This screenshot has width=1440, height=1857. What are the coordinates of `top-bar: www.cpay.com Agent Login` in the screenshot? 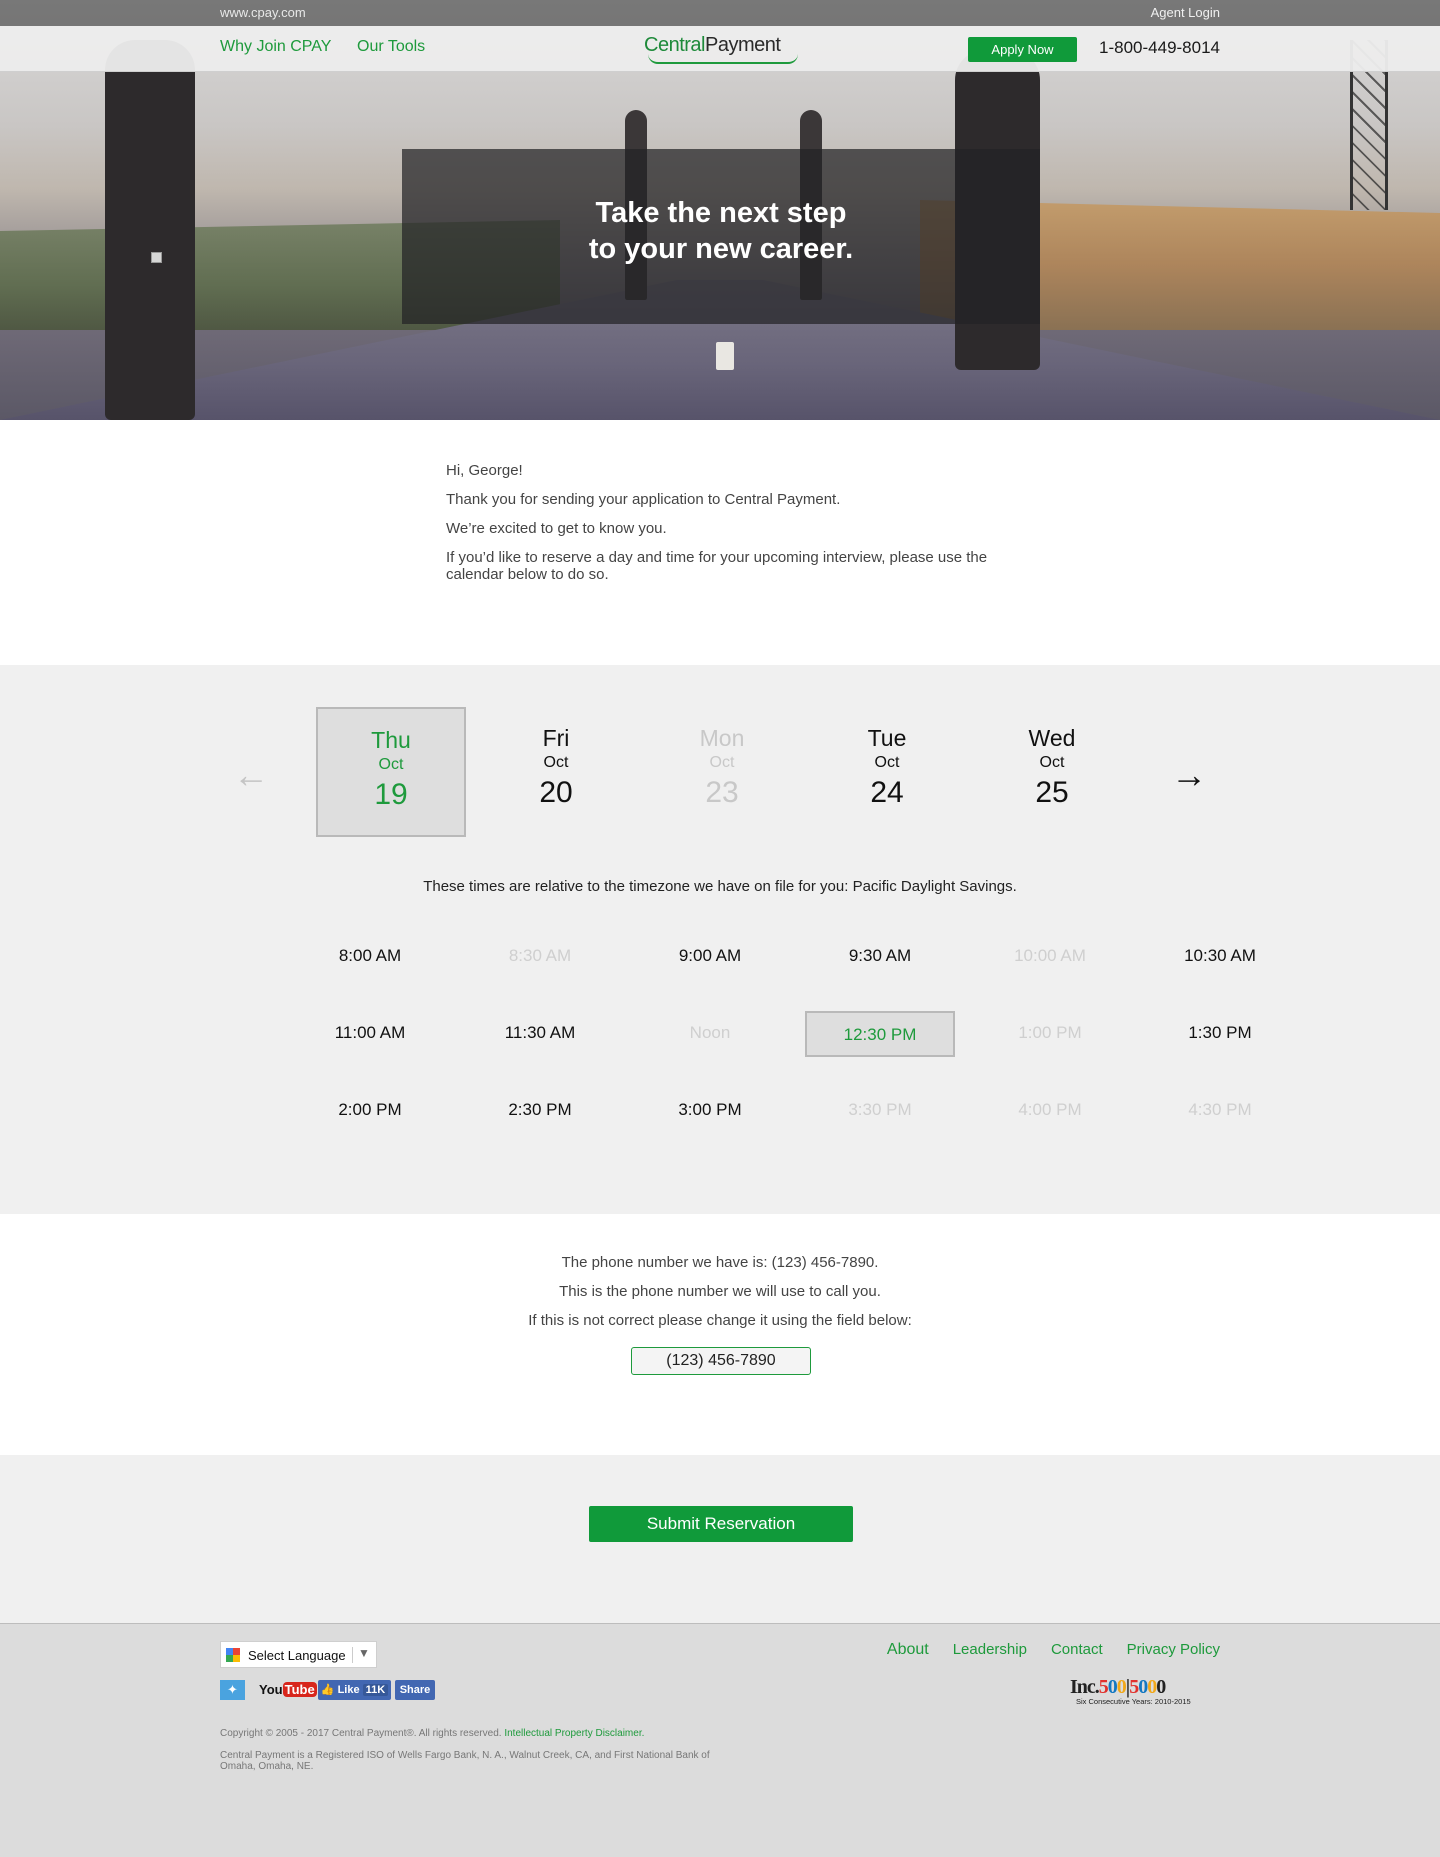 It's located at (720, 13).